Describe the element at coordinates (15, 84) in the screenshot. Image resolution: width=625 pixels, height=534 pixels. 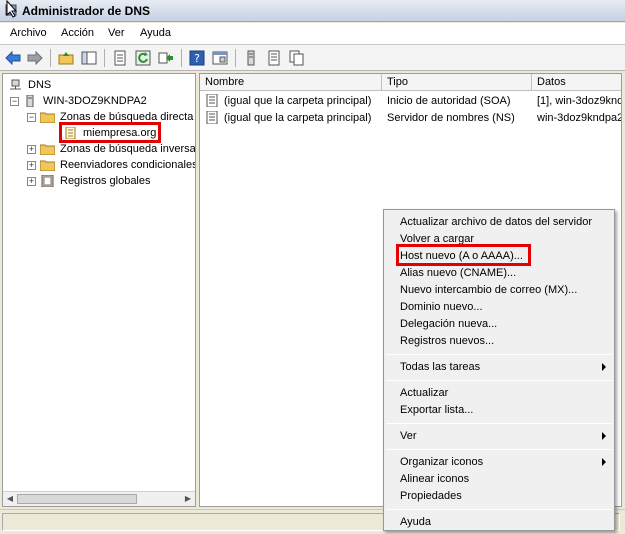
I see `dns-root-icon` at that location.